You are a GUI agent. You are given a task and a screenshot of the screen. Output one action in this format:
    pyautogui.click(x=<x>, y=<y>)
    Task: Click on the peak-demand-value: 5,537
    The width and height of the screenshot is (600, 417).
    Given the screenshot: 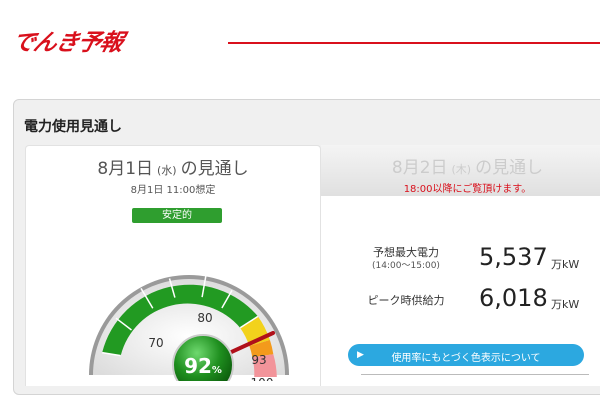 What is the action you would take?
    pyautogui.click(x=513, y=257)
    